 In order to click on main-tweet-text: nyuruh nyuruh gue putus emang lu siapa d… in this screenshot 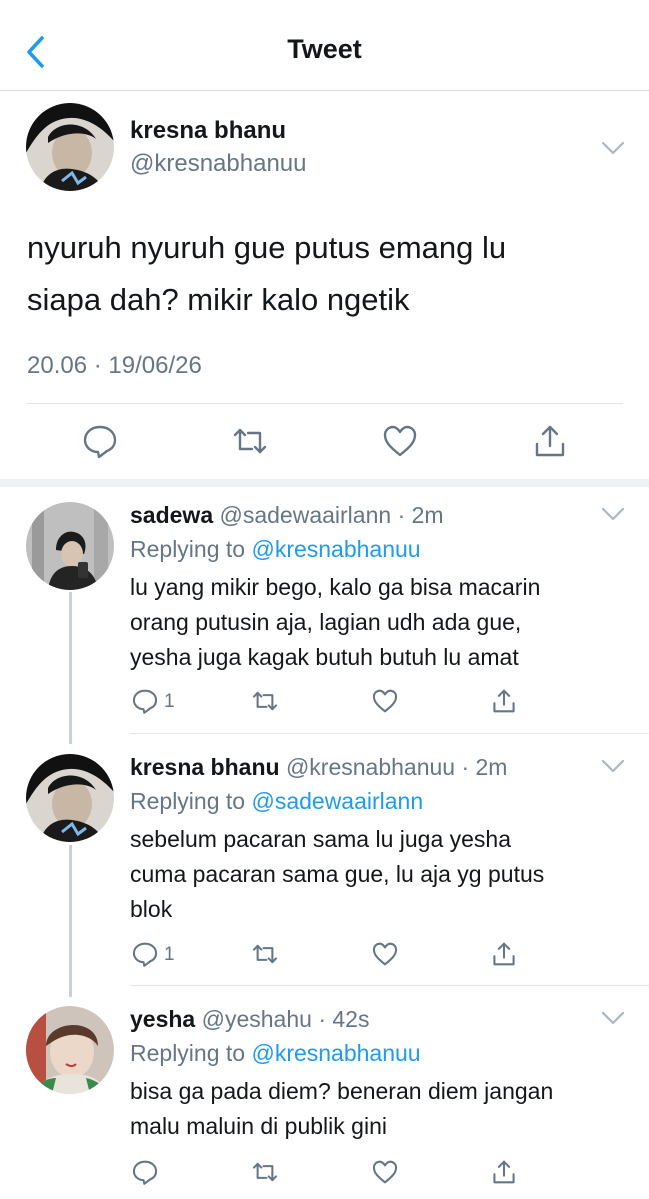, I will do `click(327, 274)`.